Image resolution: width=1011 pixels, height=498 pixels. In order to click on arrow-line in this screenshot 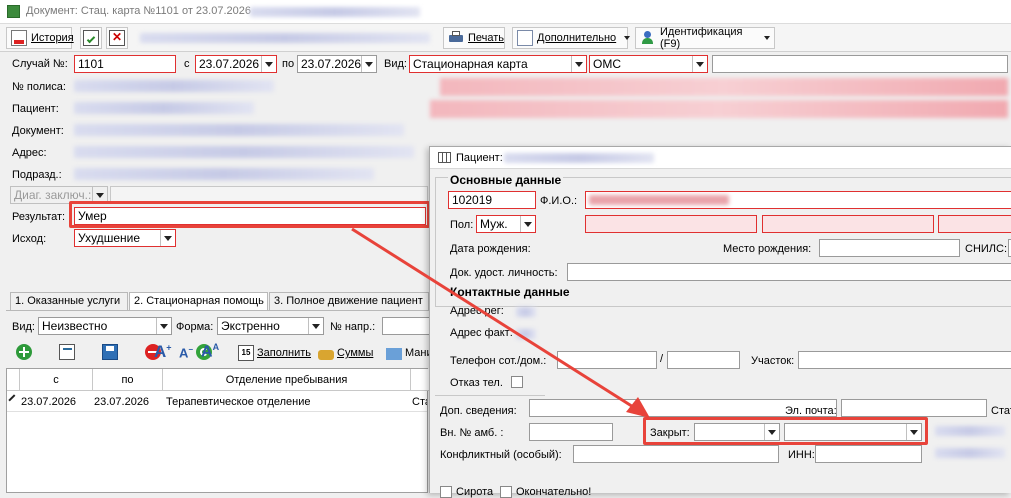, I will do `click(495, 319)`.